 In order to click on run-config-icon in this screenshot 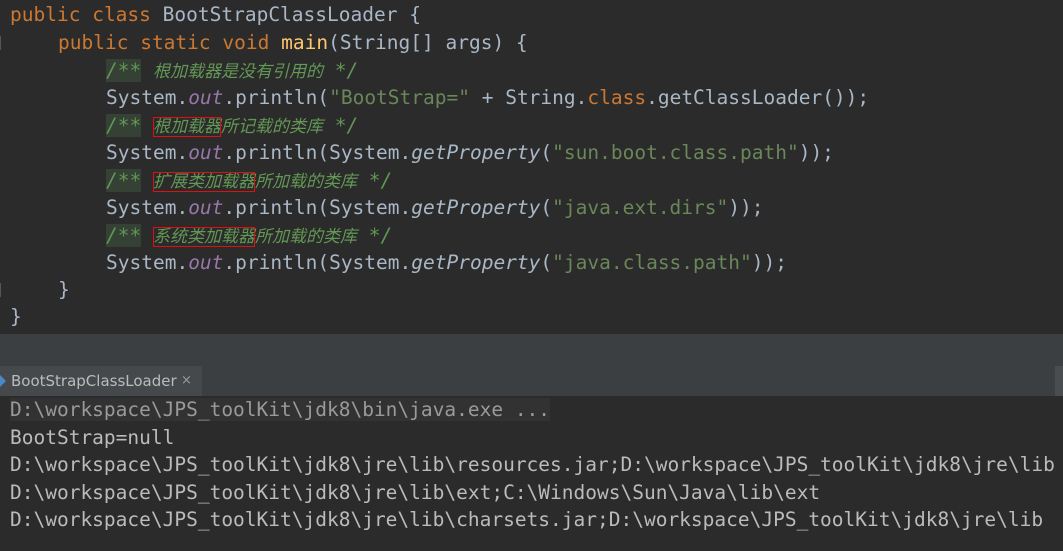, I will do `click(3, 381)`.